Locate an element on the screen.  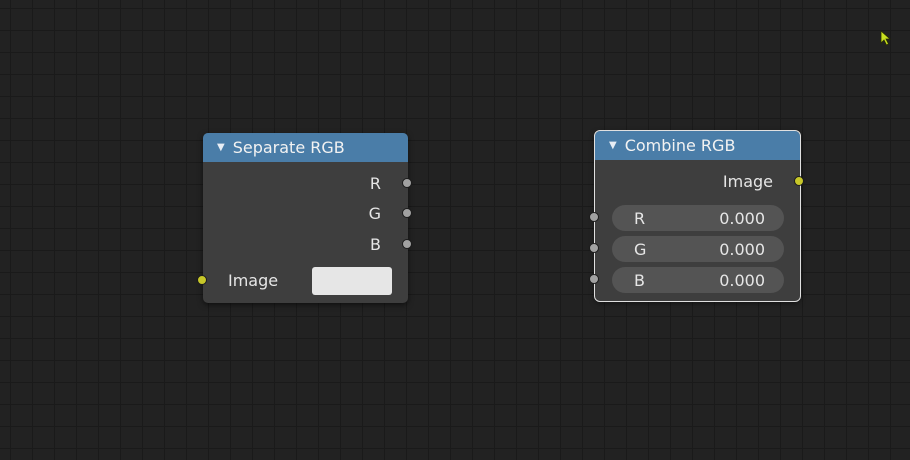
input-socket-r is located at coordinates (594, 217).